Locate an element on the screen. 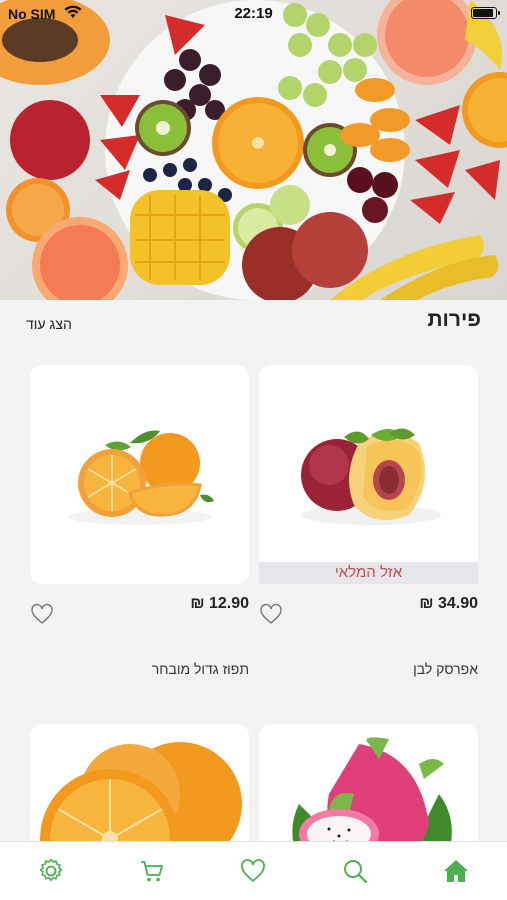 This screenshot has width=507, height=900. section-title: פירות is located at coordinates (454, 319).